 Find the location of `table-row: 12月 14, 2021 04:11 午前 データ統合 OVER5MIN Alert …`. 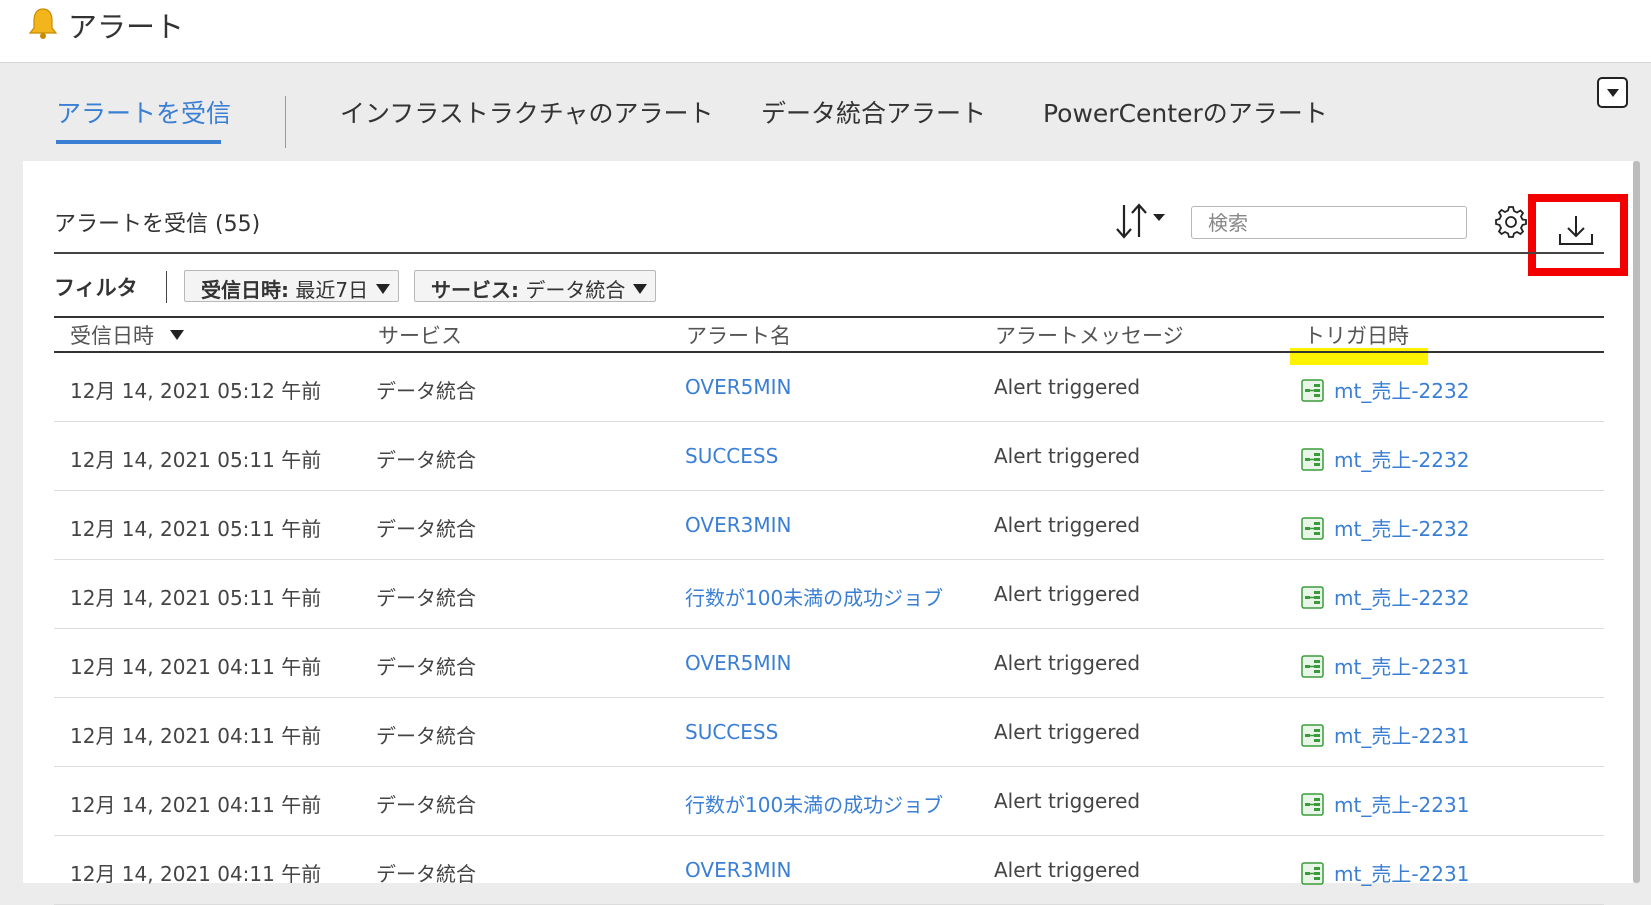

table-row: 12月 14, 2021 04:11 午前 データ統合 OVER5MIN Alert … is located at coordinates (829, 663).